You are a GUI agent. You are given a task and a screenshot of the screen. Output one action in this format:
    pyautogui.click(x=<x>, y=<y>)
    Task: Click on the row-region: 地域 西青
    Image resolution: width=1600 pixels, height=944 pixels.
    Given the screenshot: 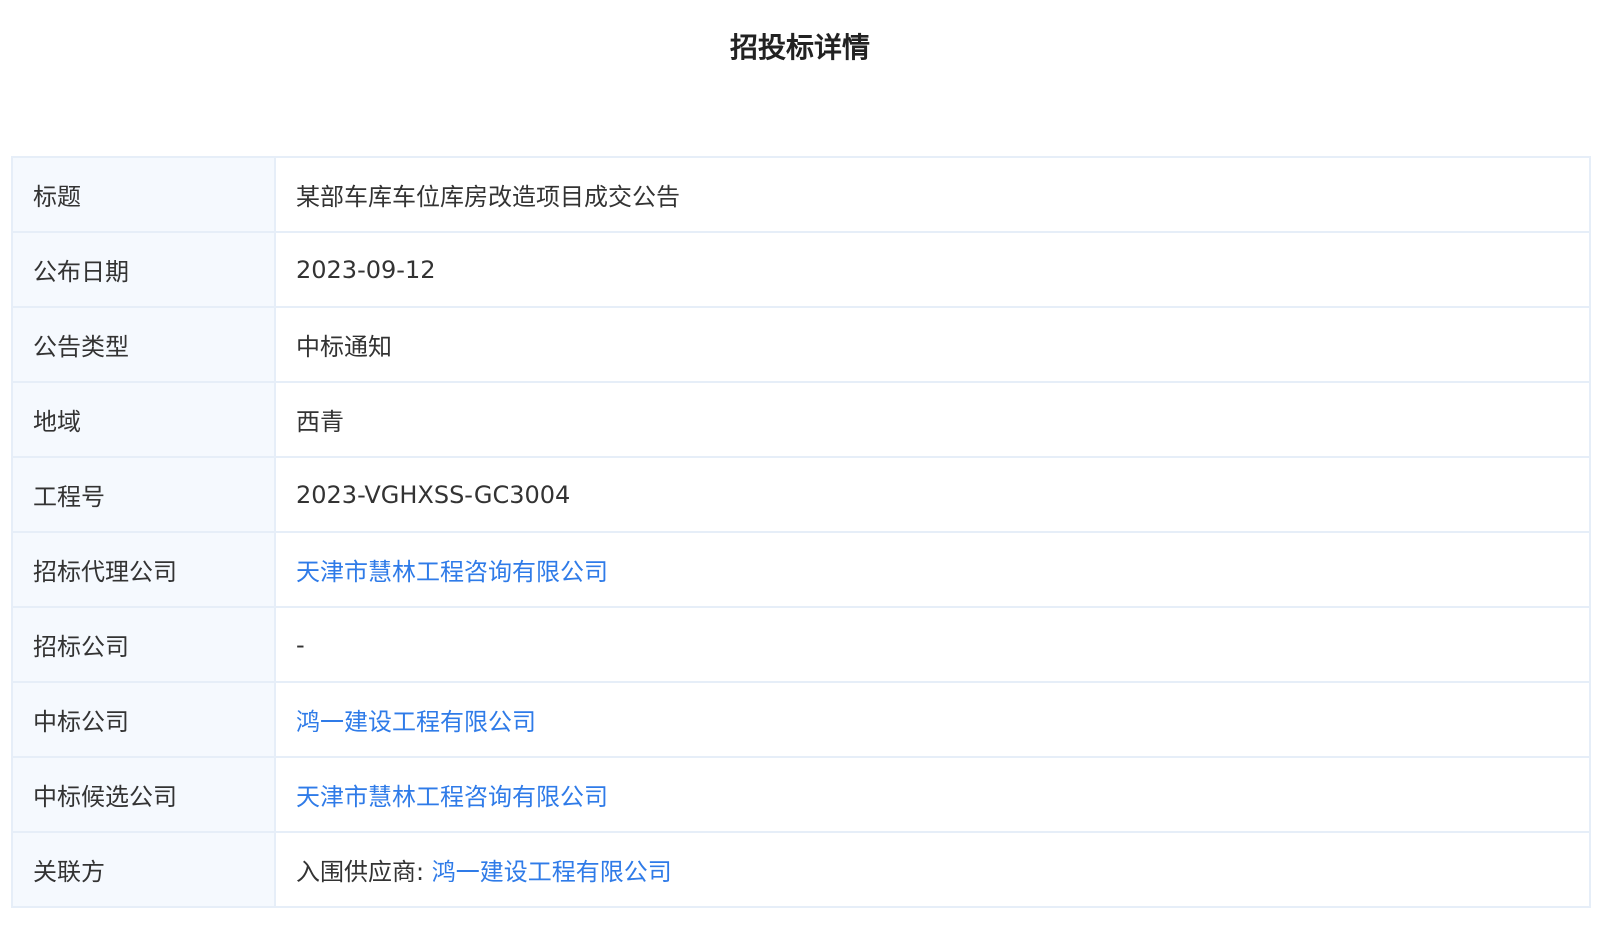 What is the action you would take?
    pyautogui.click(x=801, y=420)
    